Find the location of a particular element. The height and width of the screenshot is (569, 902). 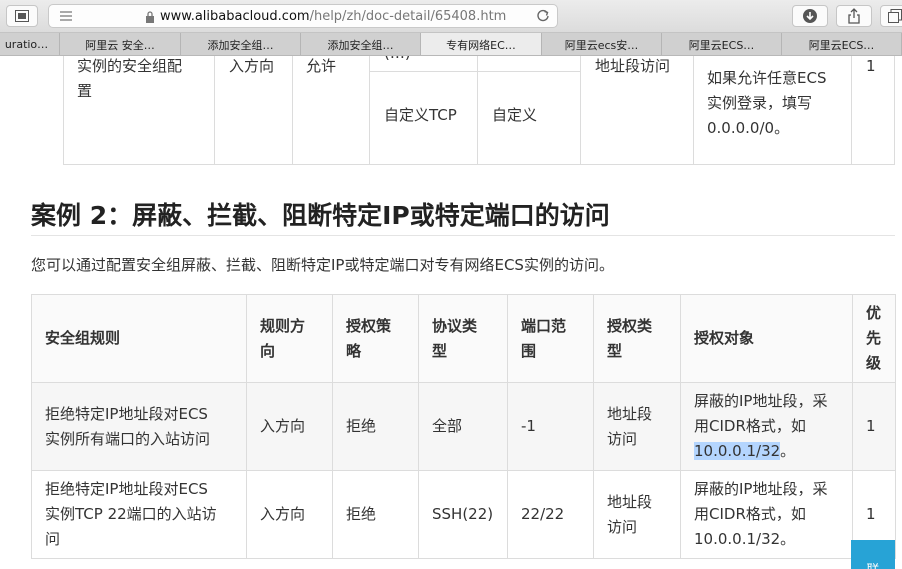

prev-port-cell: 自定义 is located at coordinates (515, 115).